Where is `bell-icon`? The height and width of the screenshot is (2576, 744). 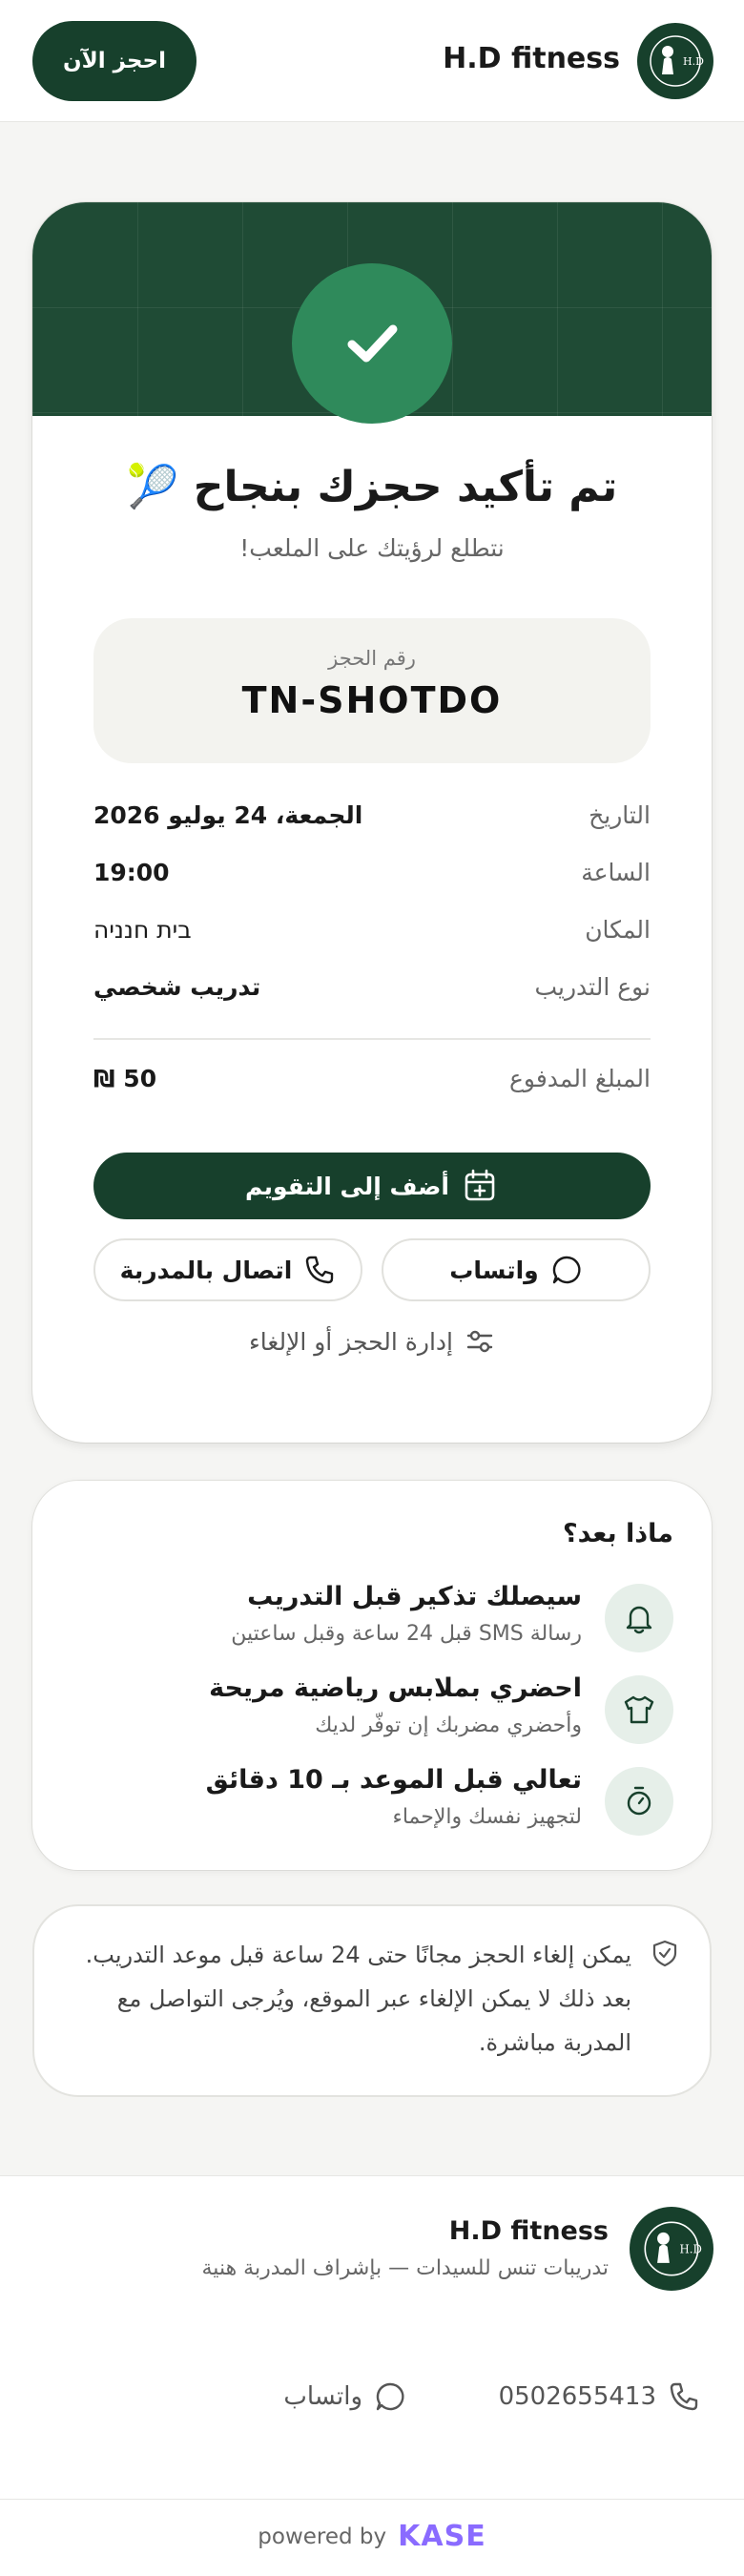 bell-icon is located at coordinates (639, 1618).